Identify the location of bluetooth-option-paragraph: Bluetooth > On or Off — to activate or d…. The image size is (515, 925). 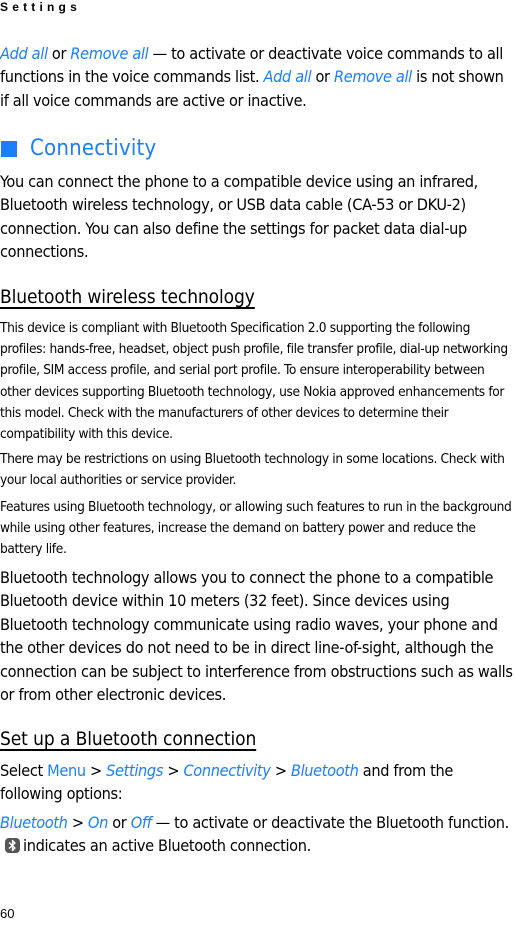
(254, 834).